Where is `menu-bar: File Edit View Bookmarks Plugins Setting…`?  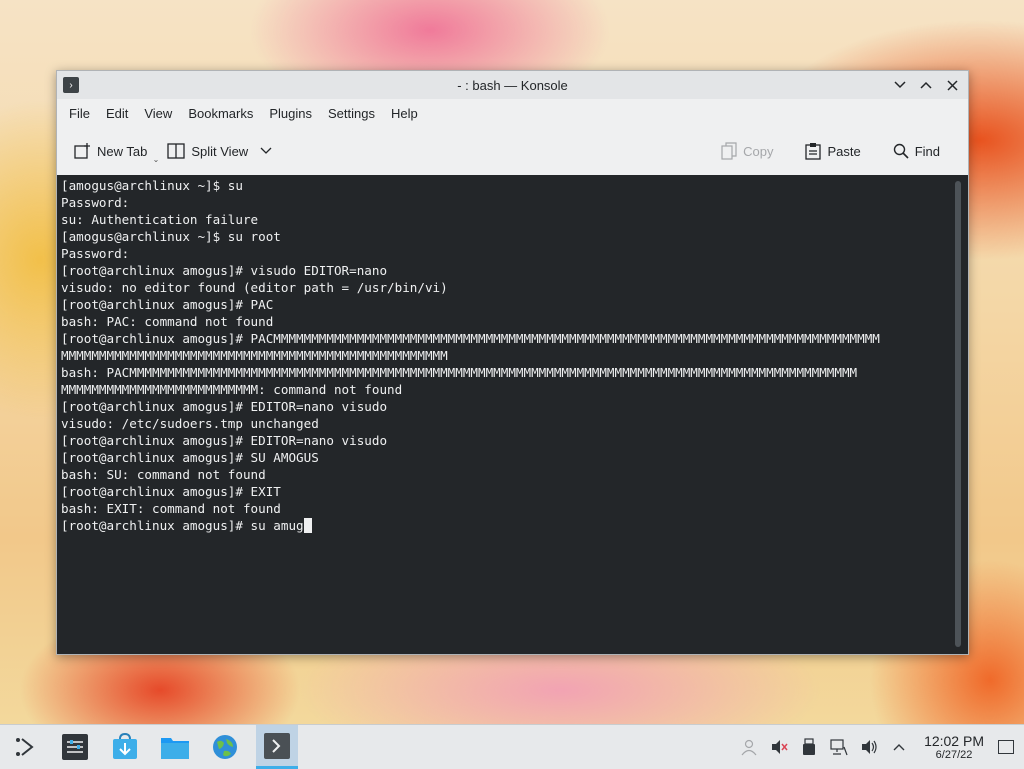 menu-bar: File Edit View Bookmarks Plugins Setting… is located at coordinates (512, 114).